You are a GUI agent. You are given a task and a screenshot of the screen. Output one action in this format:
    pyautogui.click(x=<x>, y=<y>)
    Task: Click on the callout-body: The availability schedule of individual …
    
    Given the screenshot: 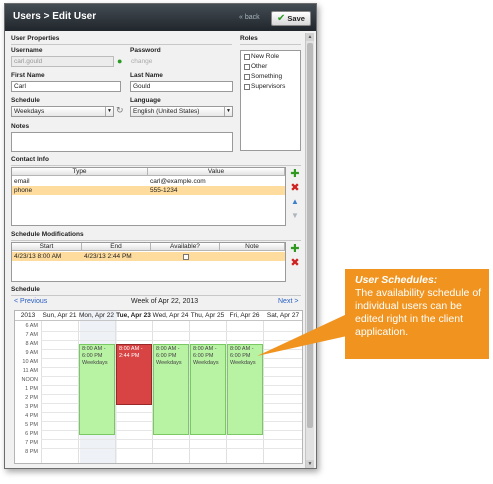 What is the action you would take?
    pyautogui.click(x=418, y=312)
    